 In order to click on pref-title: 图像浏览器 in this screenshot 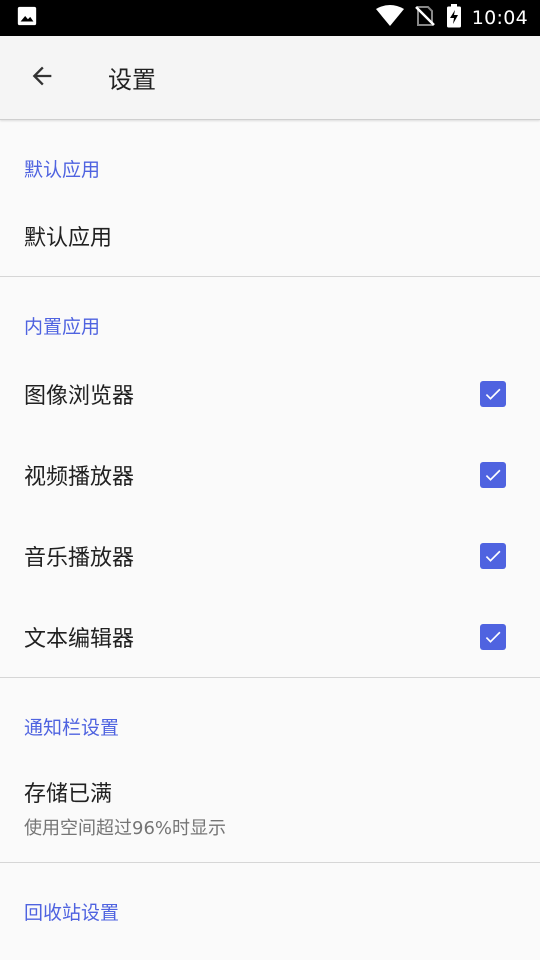, I will do `click(79, 396)`.